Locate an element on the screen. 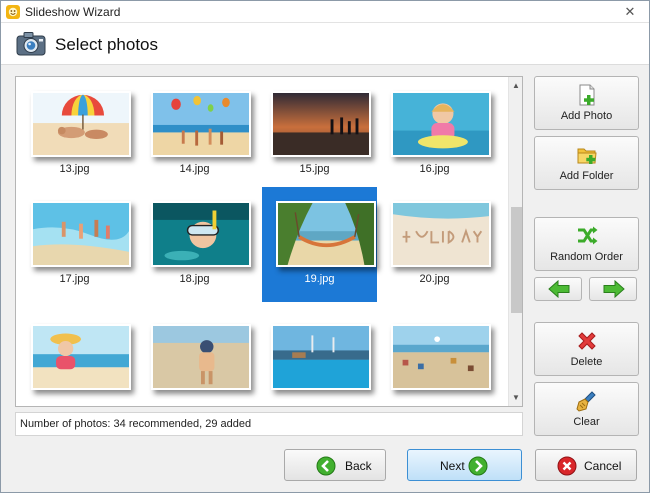  move-left-button is located at coordinates (558, 289).